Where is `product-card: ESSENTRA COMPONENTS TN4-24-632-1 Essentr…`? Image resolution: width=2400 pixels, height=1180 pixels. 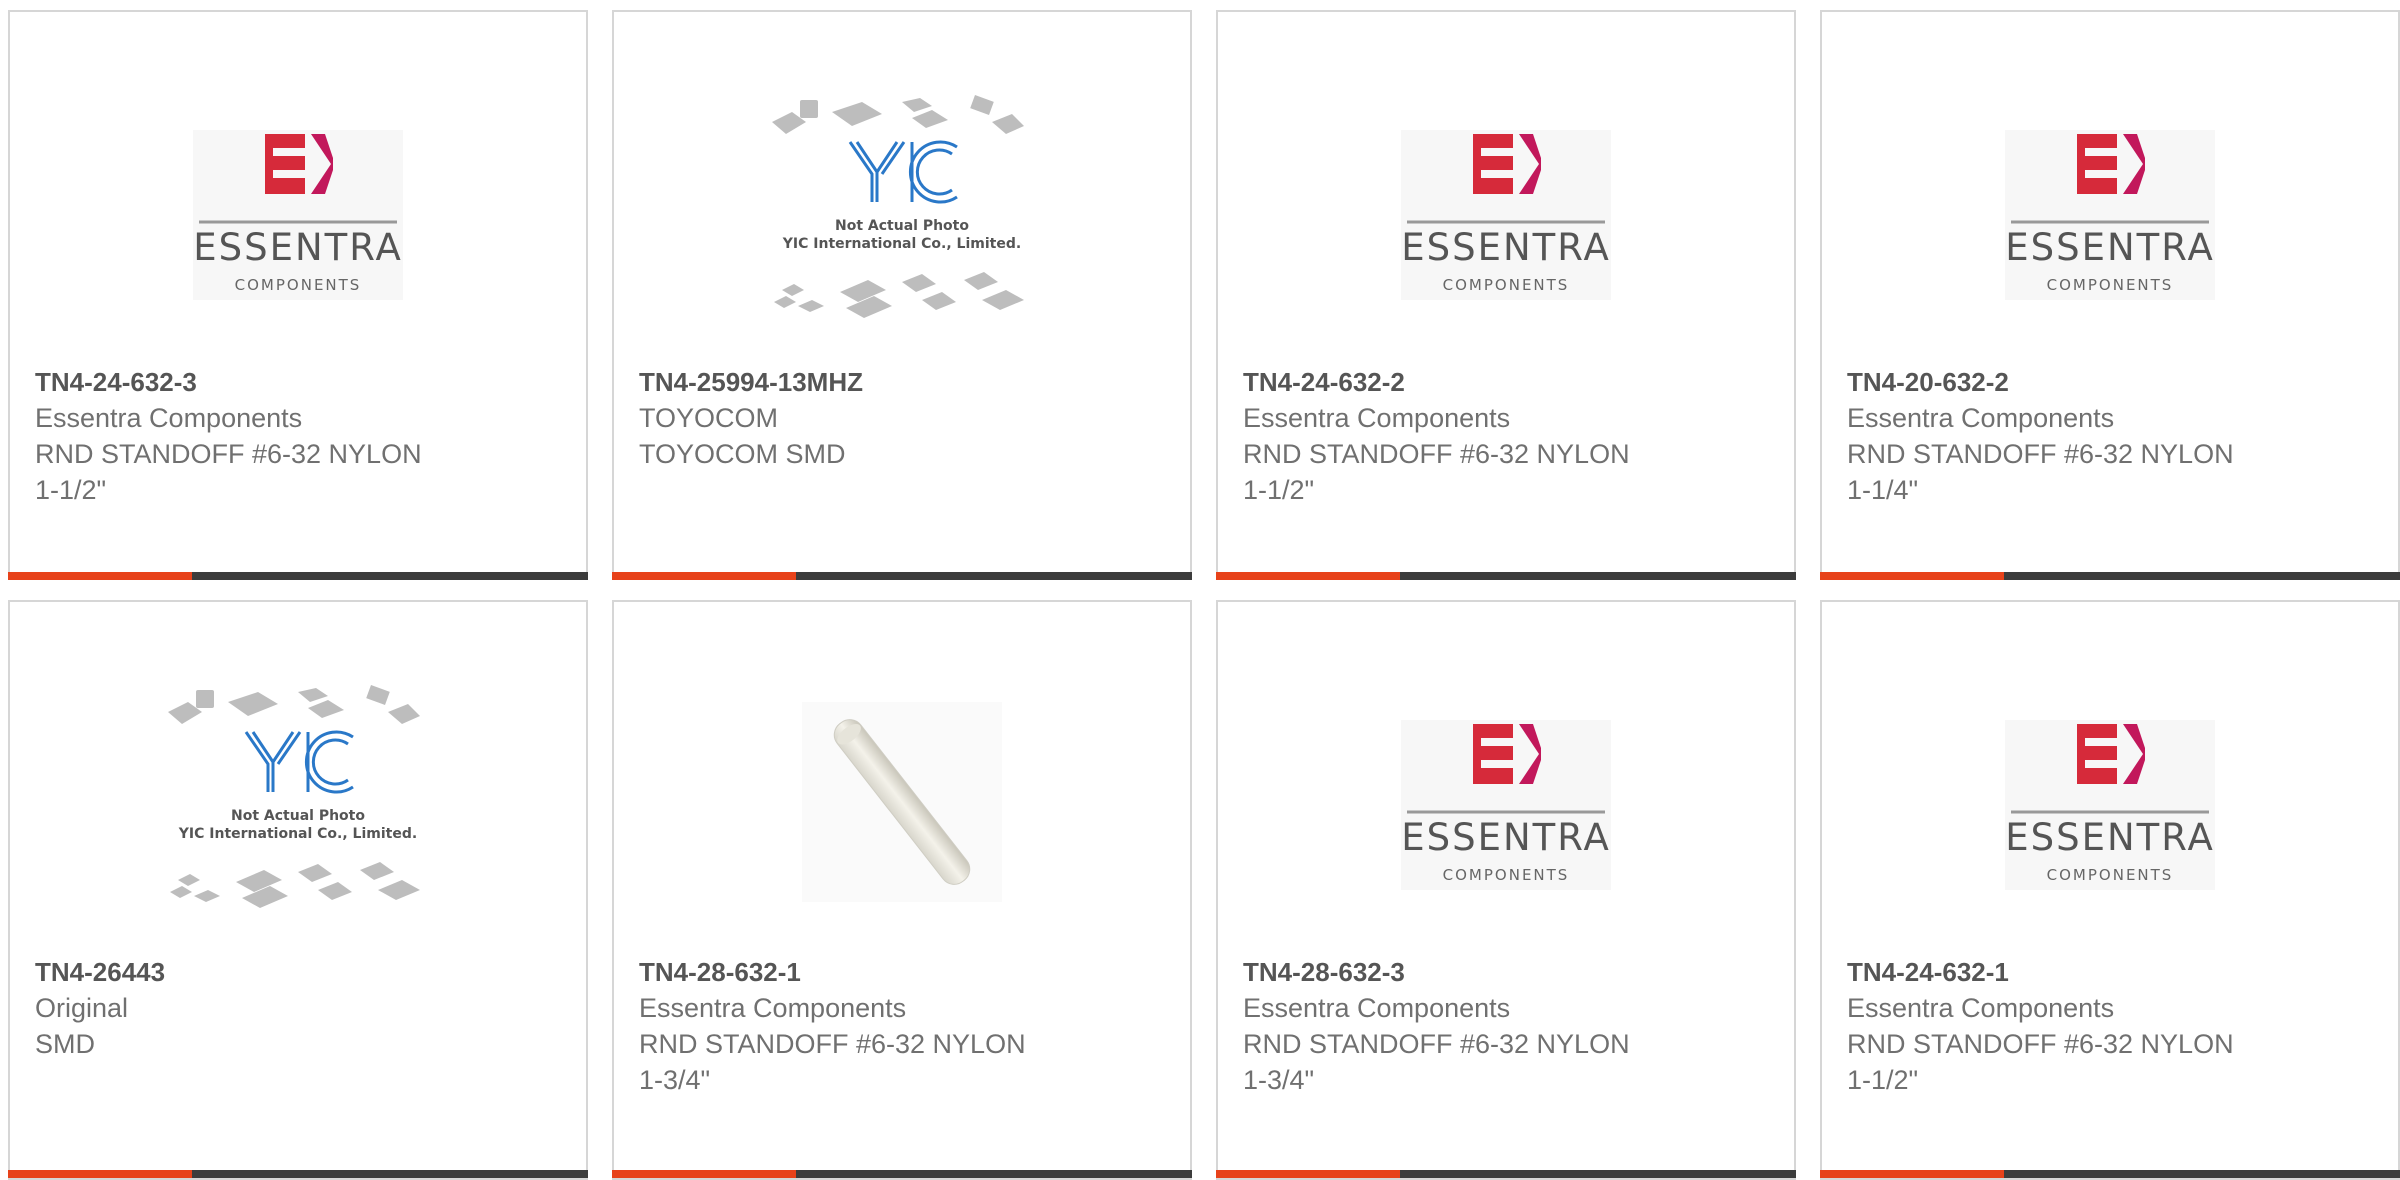 product-card: ESSENTRA COMPONENTS TN4-24-632-1 Essentr… is located at coordinates (2110, 890).